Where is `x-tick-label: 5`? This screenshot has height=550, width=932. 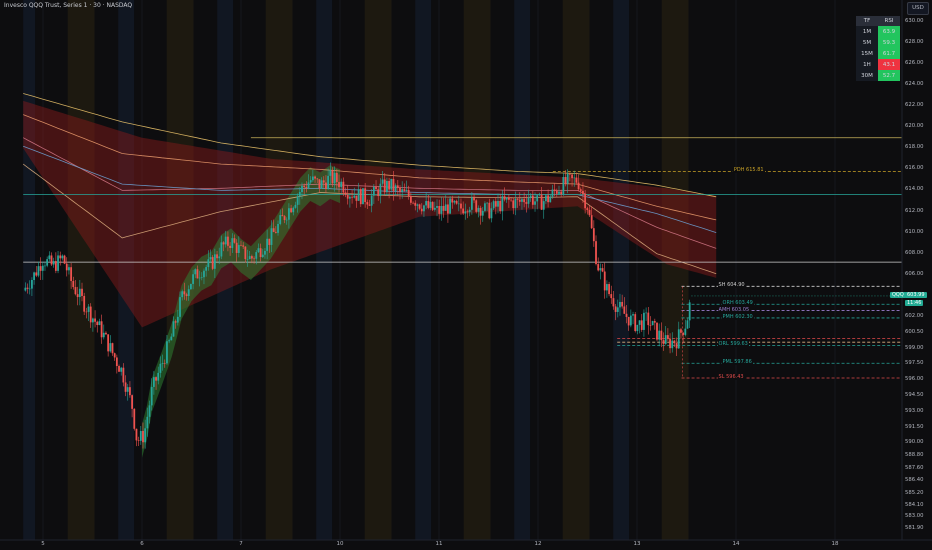 x-tick-label: 5 is located at coordinates (43, 544).